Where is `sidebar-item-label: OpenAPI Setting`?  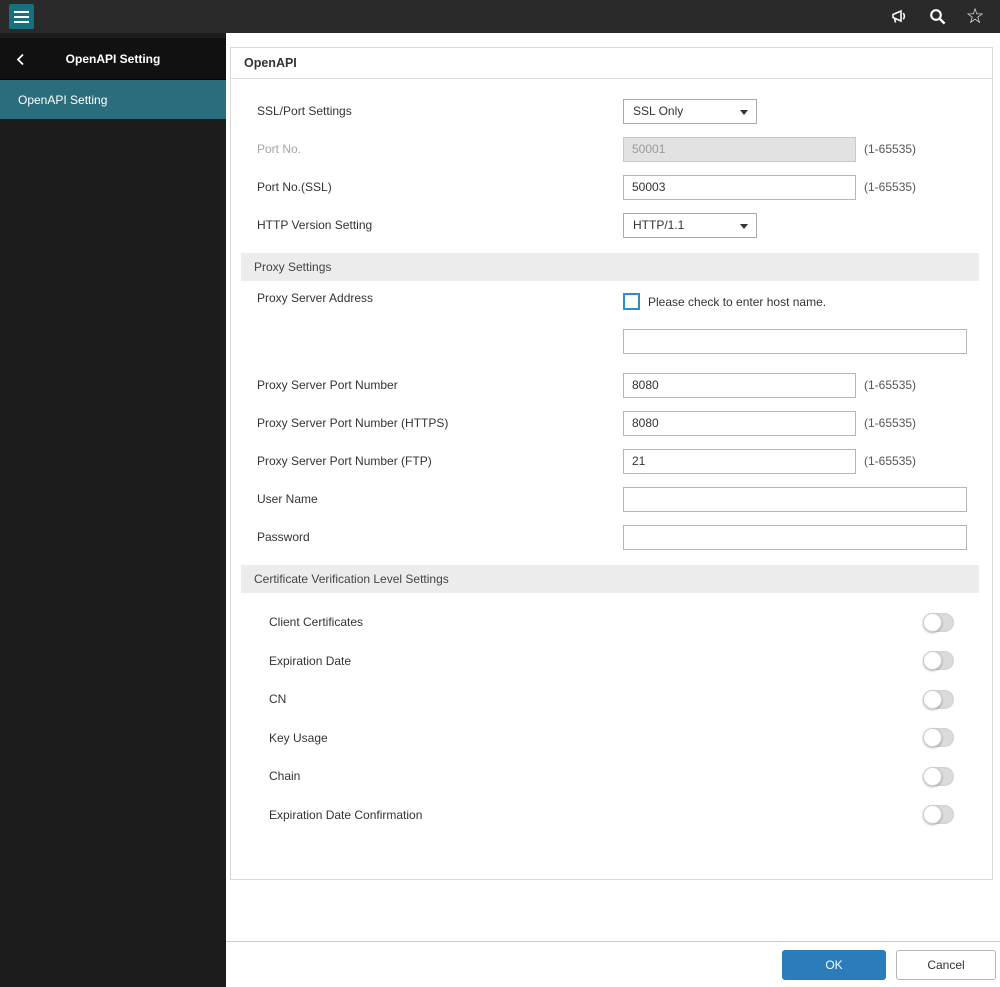
sidebar-item-label: OpenAPI Setting is located at coordinates (63, 99).